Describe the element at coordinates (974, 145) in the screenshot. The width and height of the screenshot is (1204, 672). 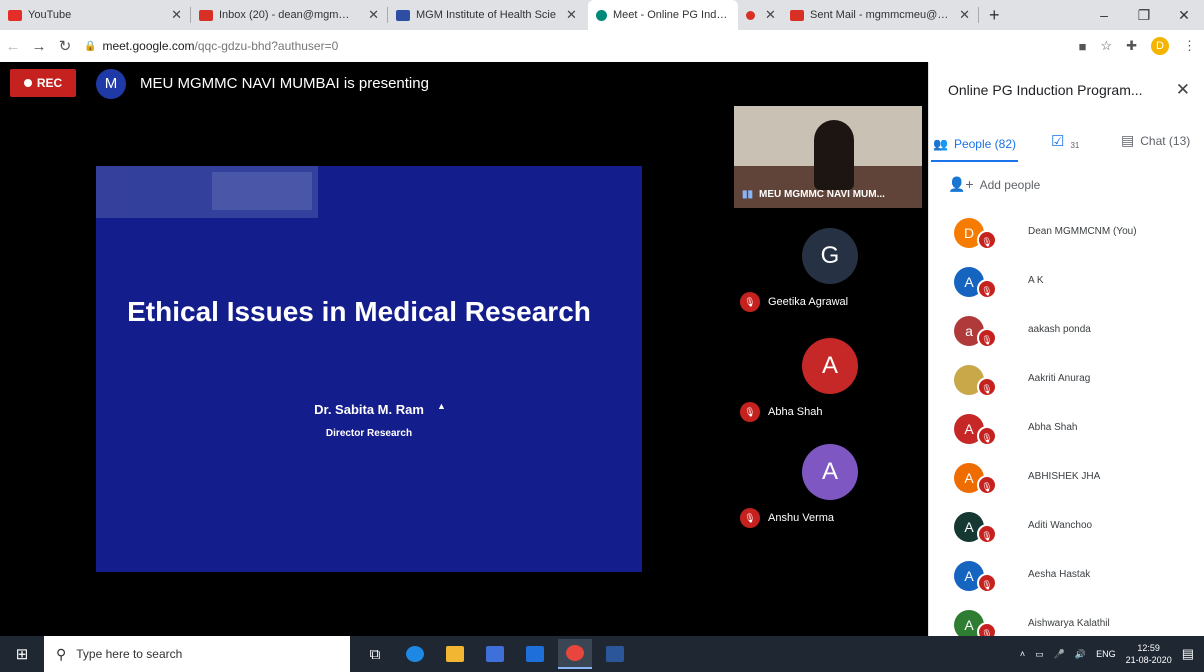
I see `tab-people: 👥 People (82)` at that location.